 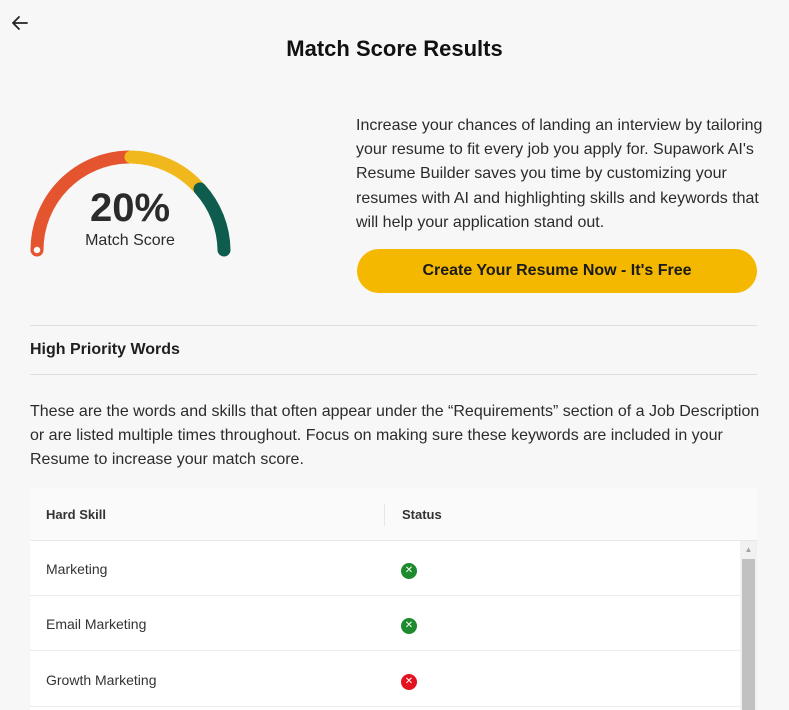 I want to click on scroll-up-arrow-icon: ▲, so click(x=748, y=550).